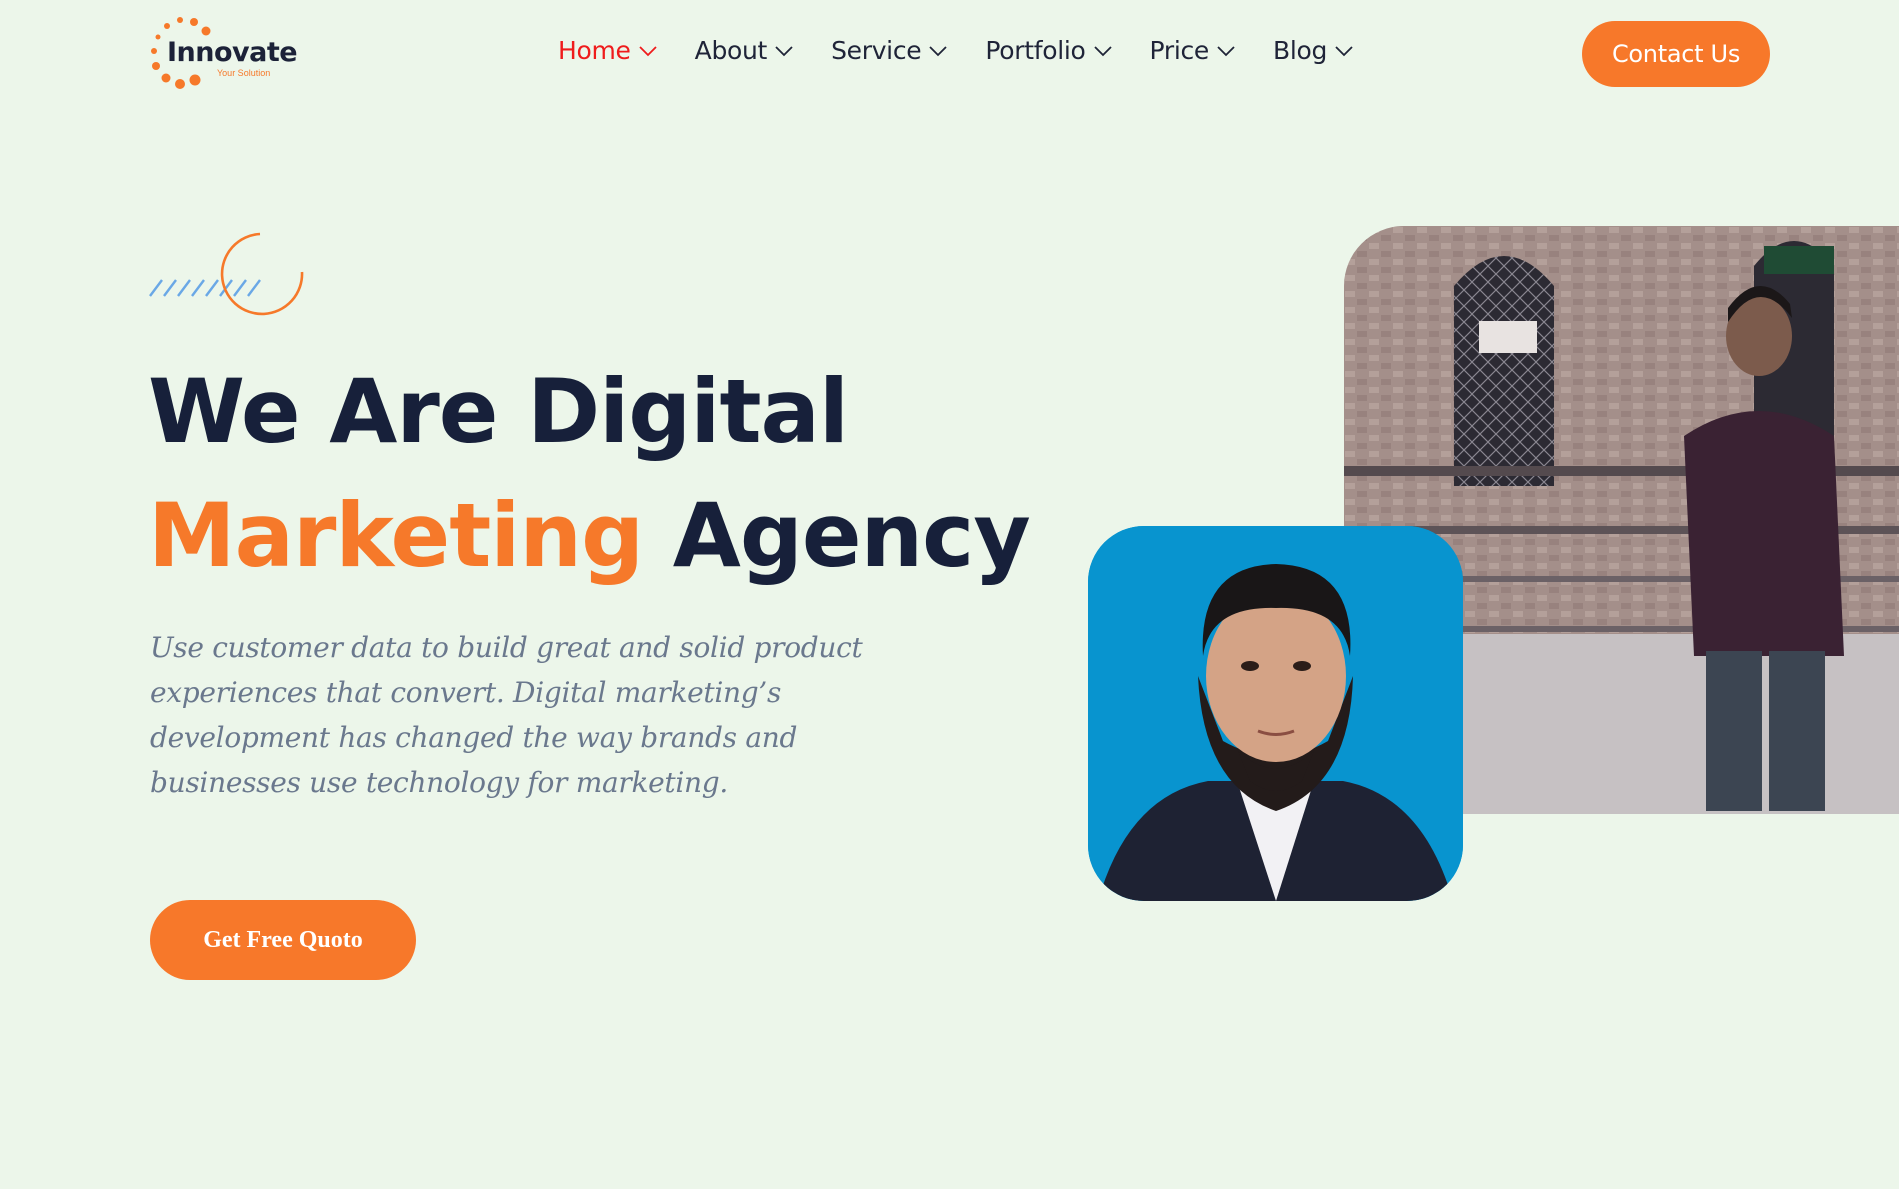 The width and height of the screenshot is (1899, 1189). What do you see at coordinates (396, 535) in the screenshot?
I see `hero-title-accent: Marketing` at bounding box center [396, 535].